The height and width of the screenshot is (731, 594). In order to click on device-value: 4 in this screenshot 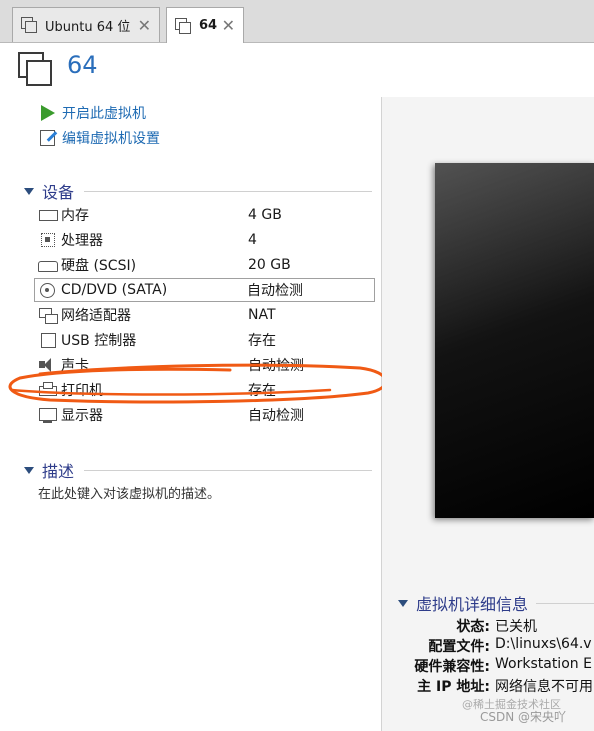, I will do `click(252, 240)`.